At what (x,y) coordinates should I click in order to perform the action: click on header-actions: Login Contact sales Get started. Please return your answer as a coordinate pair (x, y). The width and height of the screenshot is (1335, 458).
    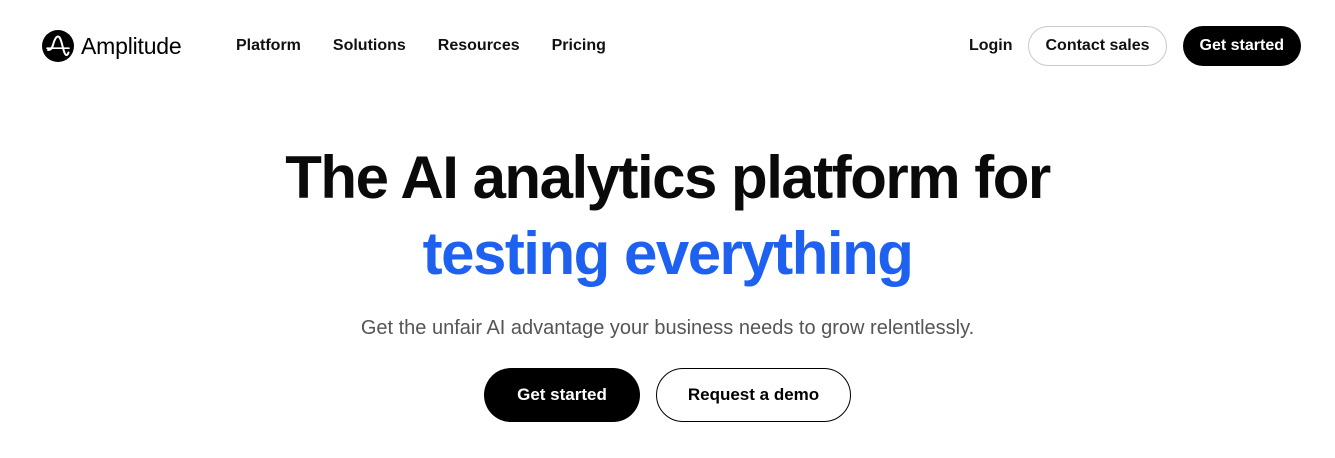
    Looking at the image, I should click on (1135, 46).